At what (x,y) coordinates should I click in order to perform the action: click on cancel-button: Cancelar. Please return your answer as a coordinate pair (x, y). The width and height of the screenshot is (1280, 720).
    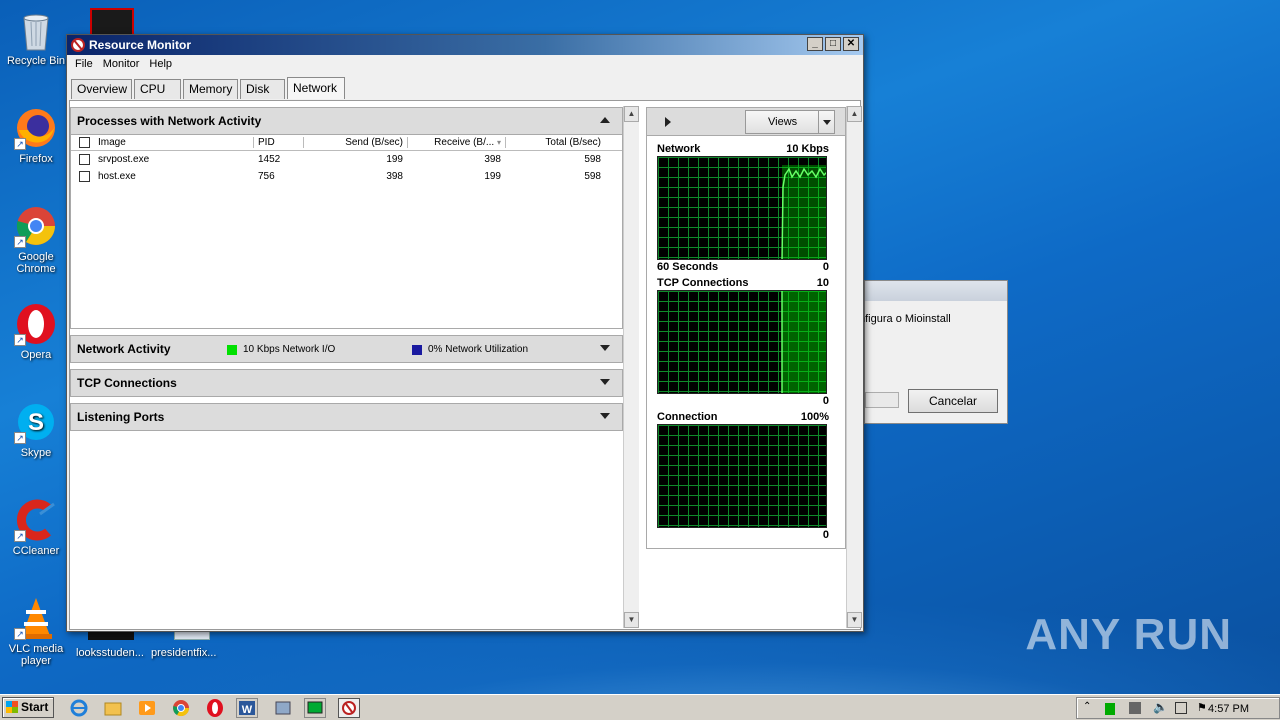
    Looking at the image, I should click on (953, 401).